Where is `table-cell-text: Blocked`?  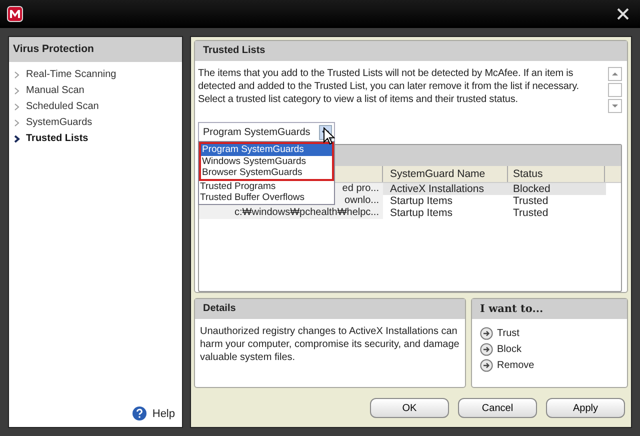 table-cell-text: Blocked is located at coordinates (532, 189).